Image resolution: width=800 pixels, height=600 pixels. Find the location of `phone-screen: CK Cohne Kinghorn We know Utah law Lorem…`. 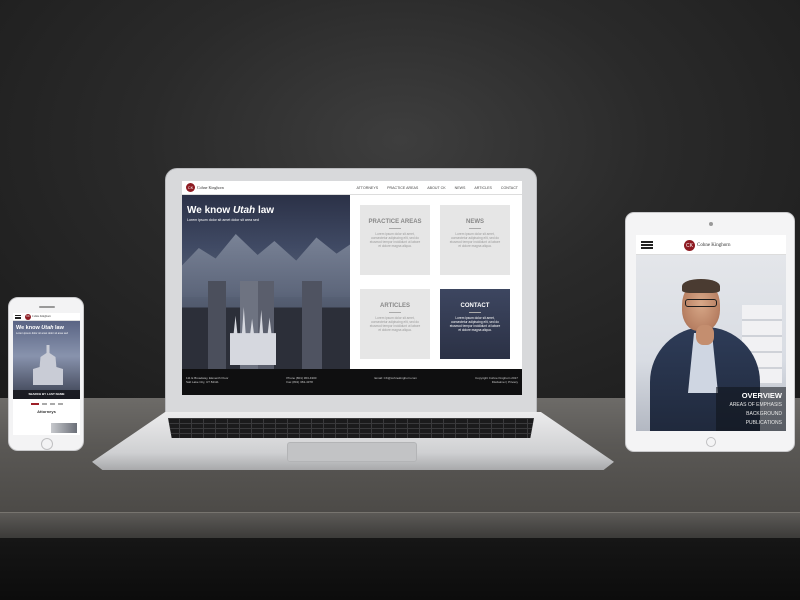

phone-screen: CK Cohne Kinghorn We know Utah law Lorem… is located at coordinates (46, 374).